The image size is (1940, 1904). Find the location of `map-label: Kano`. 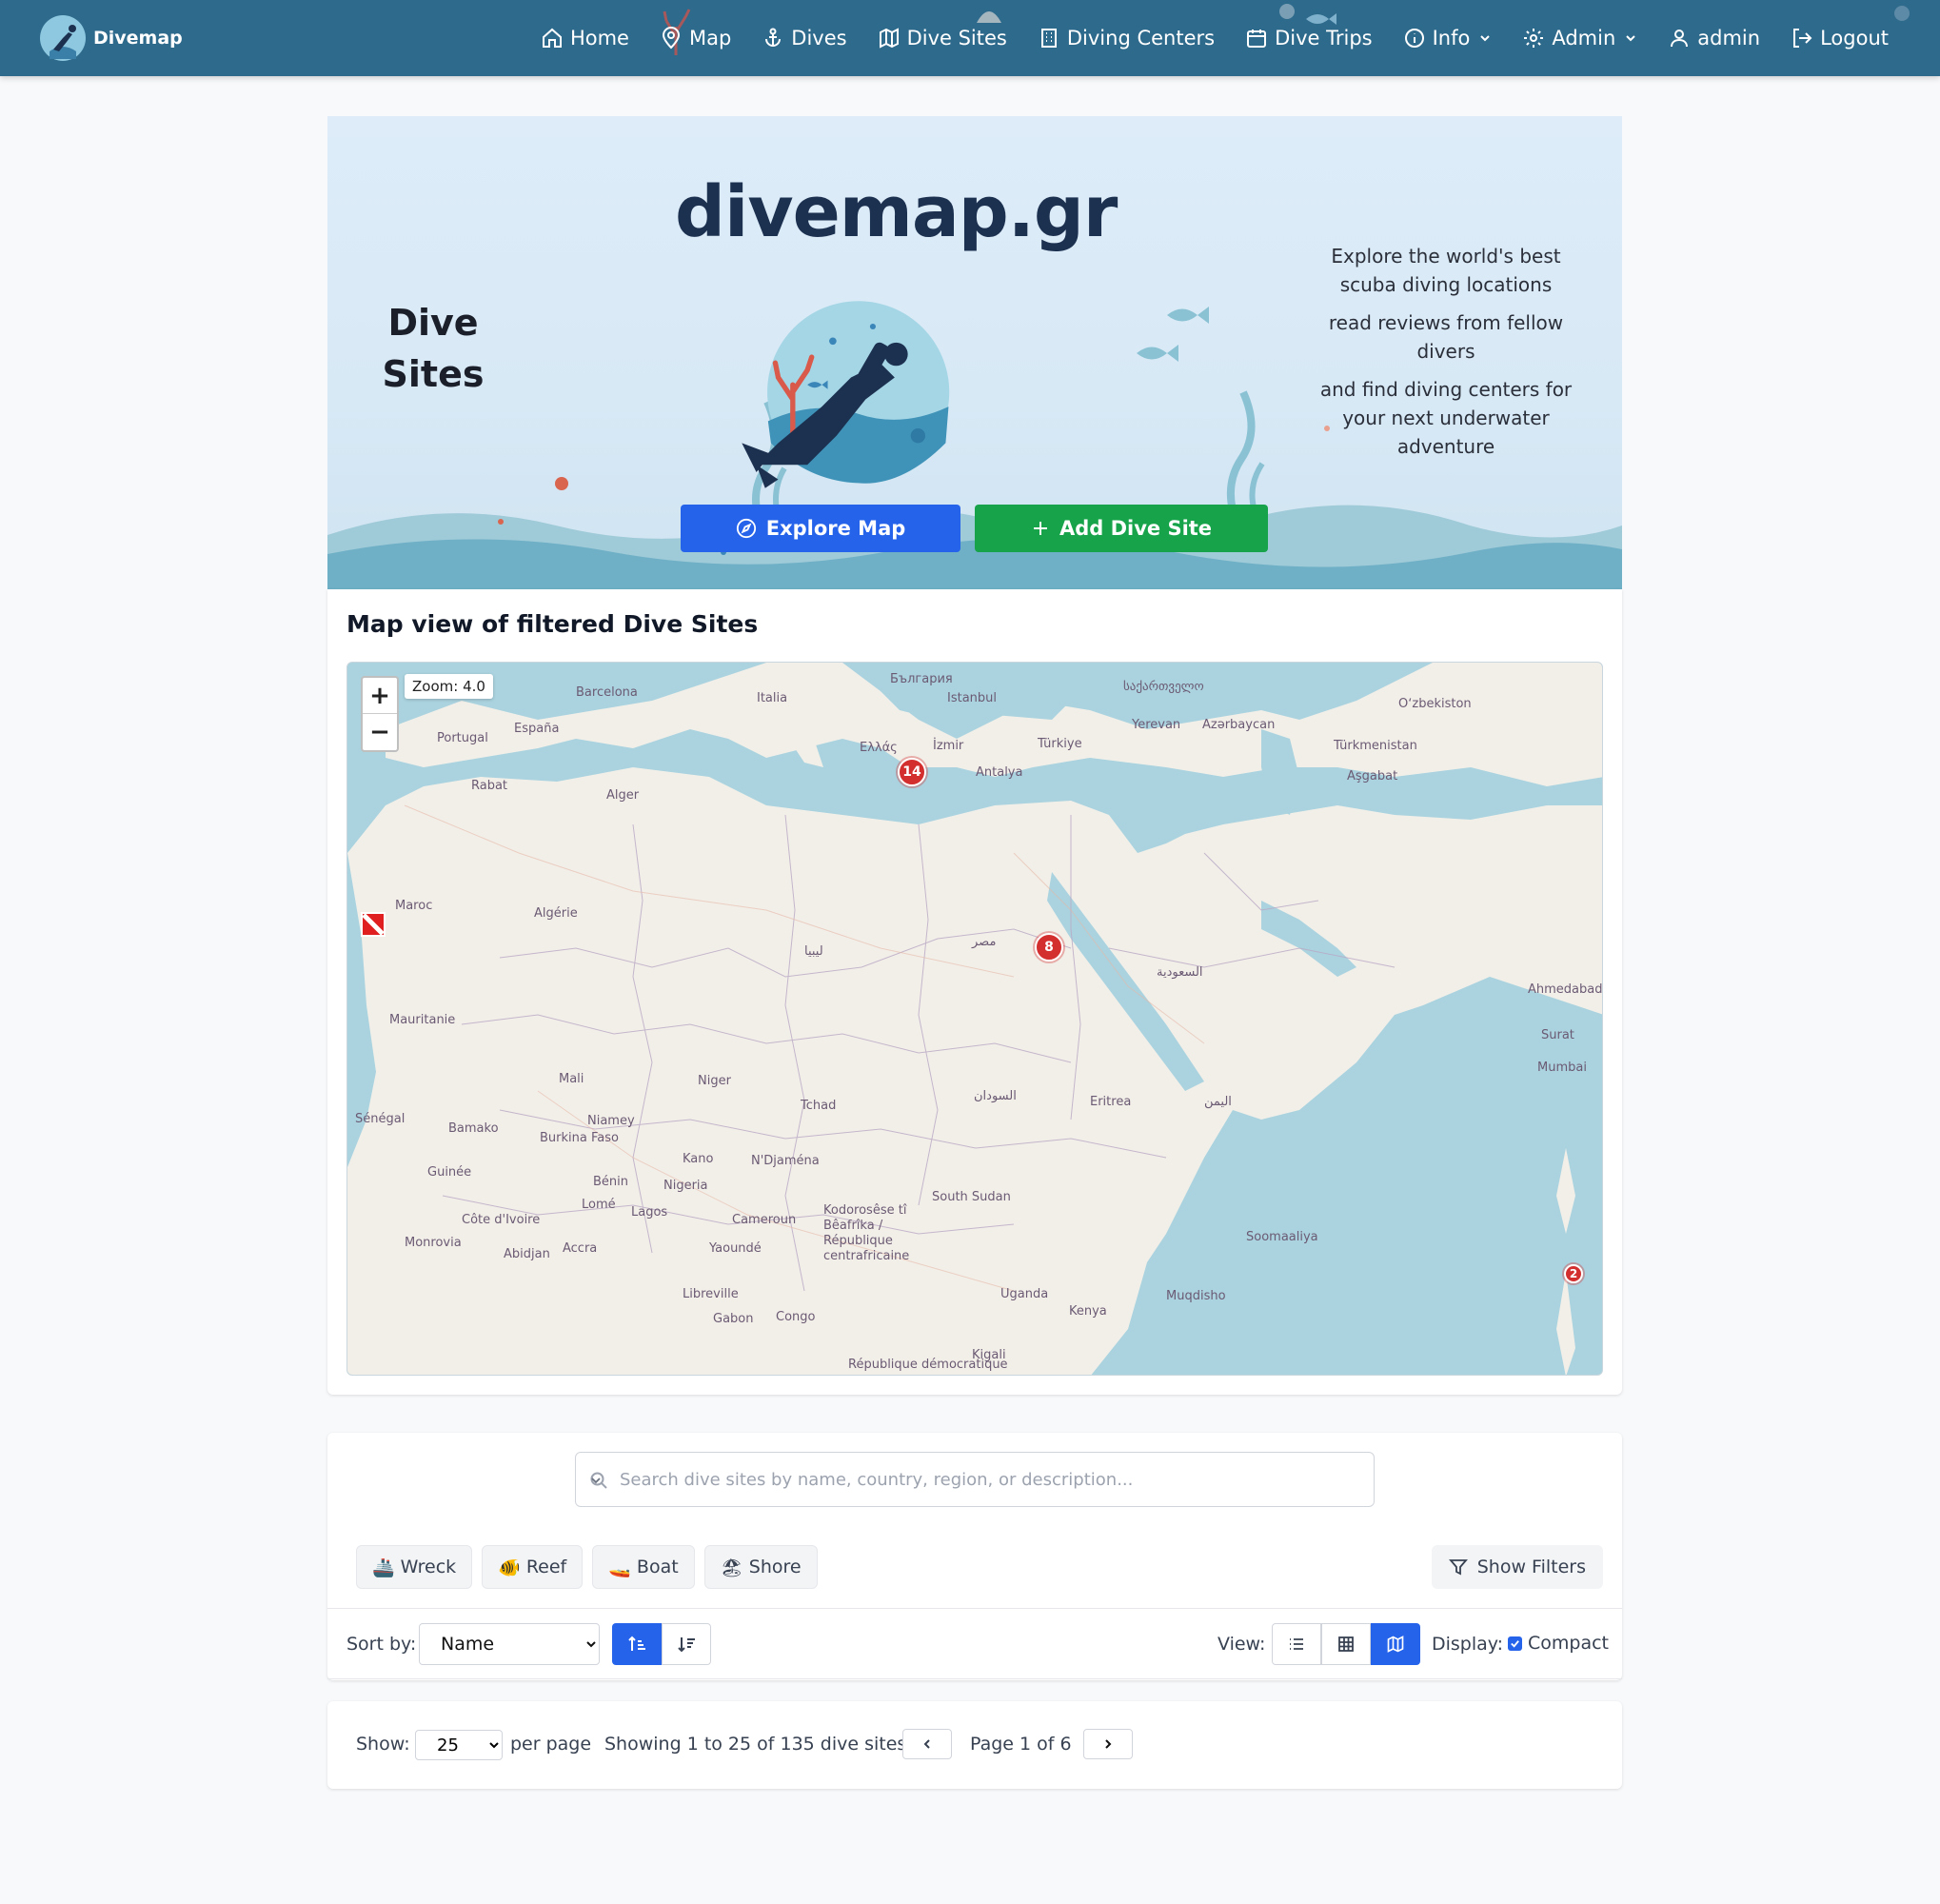

map-label: Kano is located at coordinates (698, 1159).